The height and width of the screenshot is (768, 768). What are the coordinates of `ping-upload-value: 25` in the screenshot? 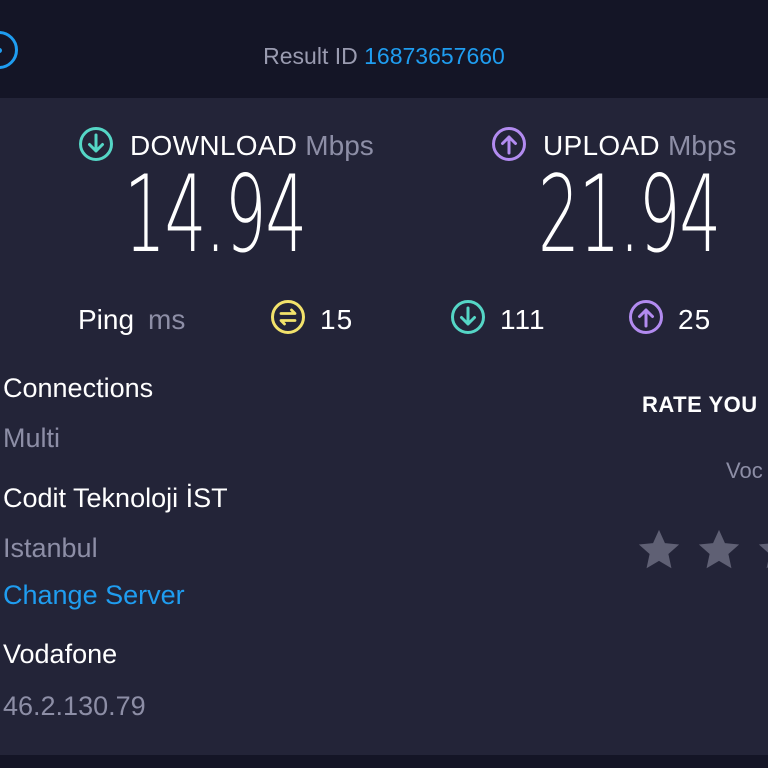 It's located at (695, 319).